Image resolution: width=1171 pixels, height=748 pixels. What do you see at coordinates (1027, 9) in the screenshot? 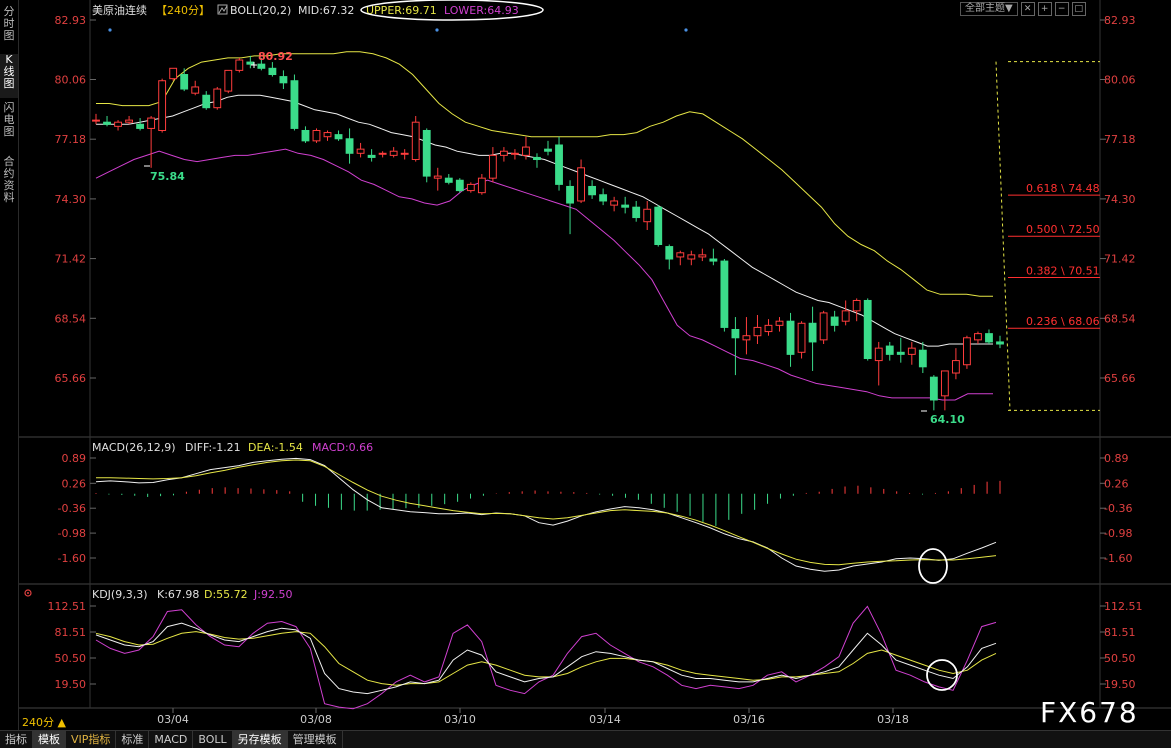
I see `crosshair-icon: ✕` at bounding box center [1027, 9].